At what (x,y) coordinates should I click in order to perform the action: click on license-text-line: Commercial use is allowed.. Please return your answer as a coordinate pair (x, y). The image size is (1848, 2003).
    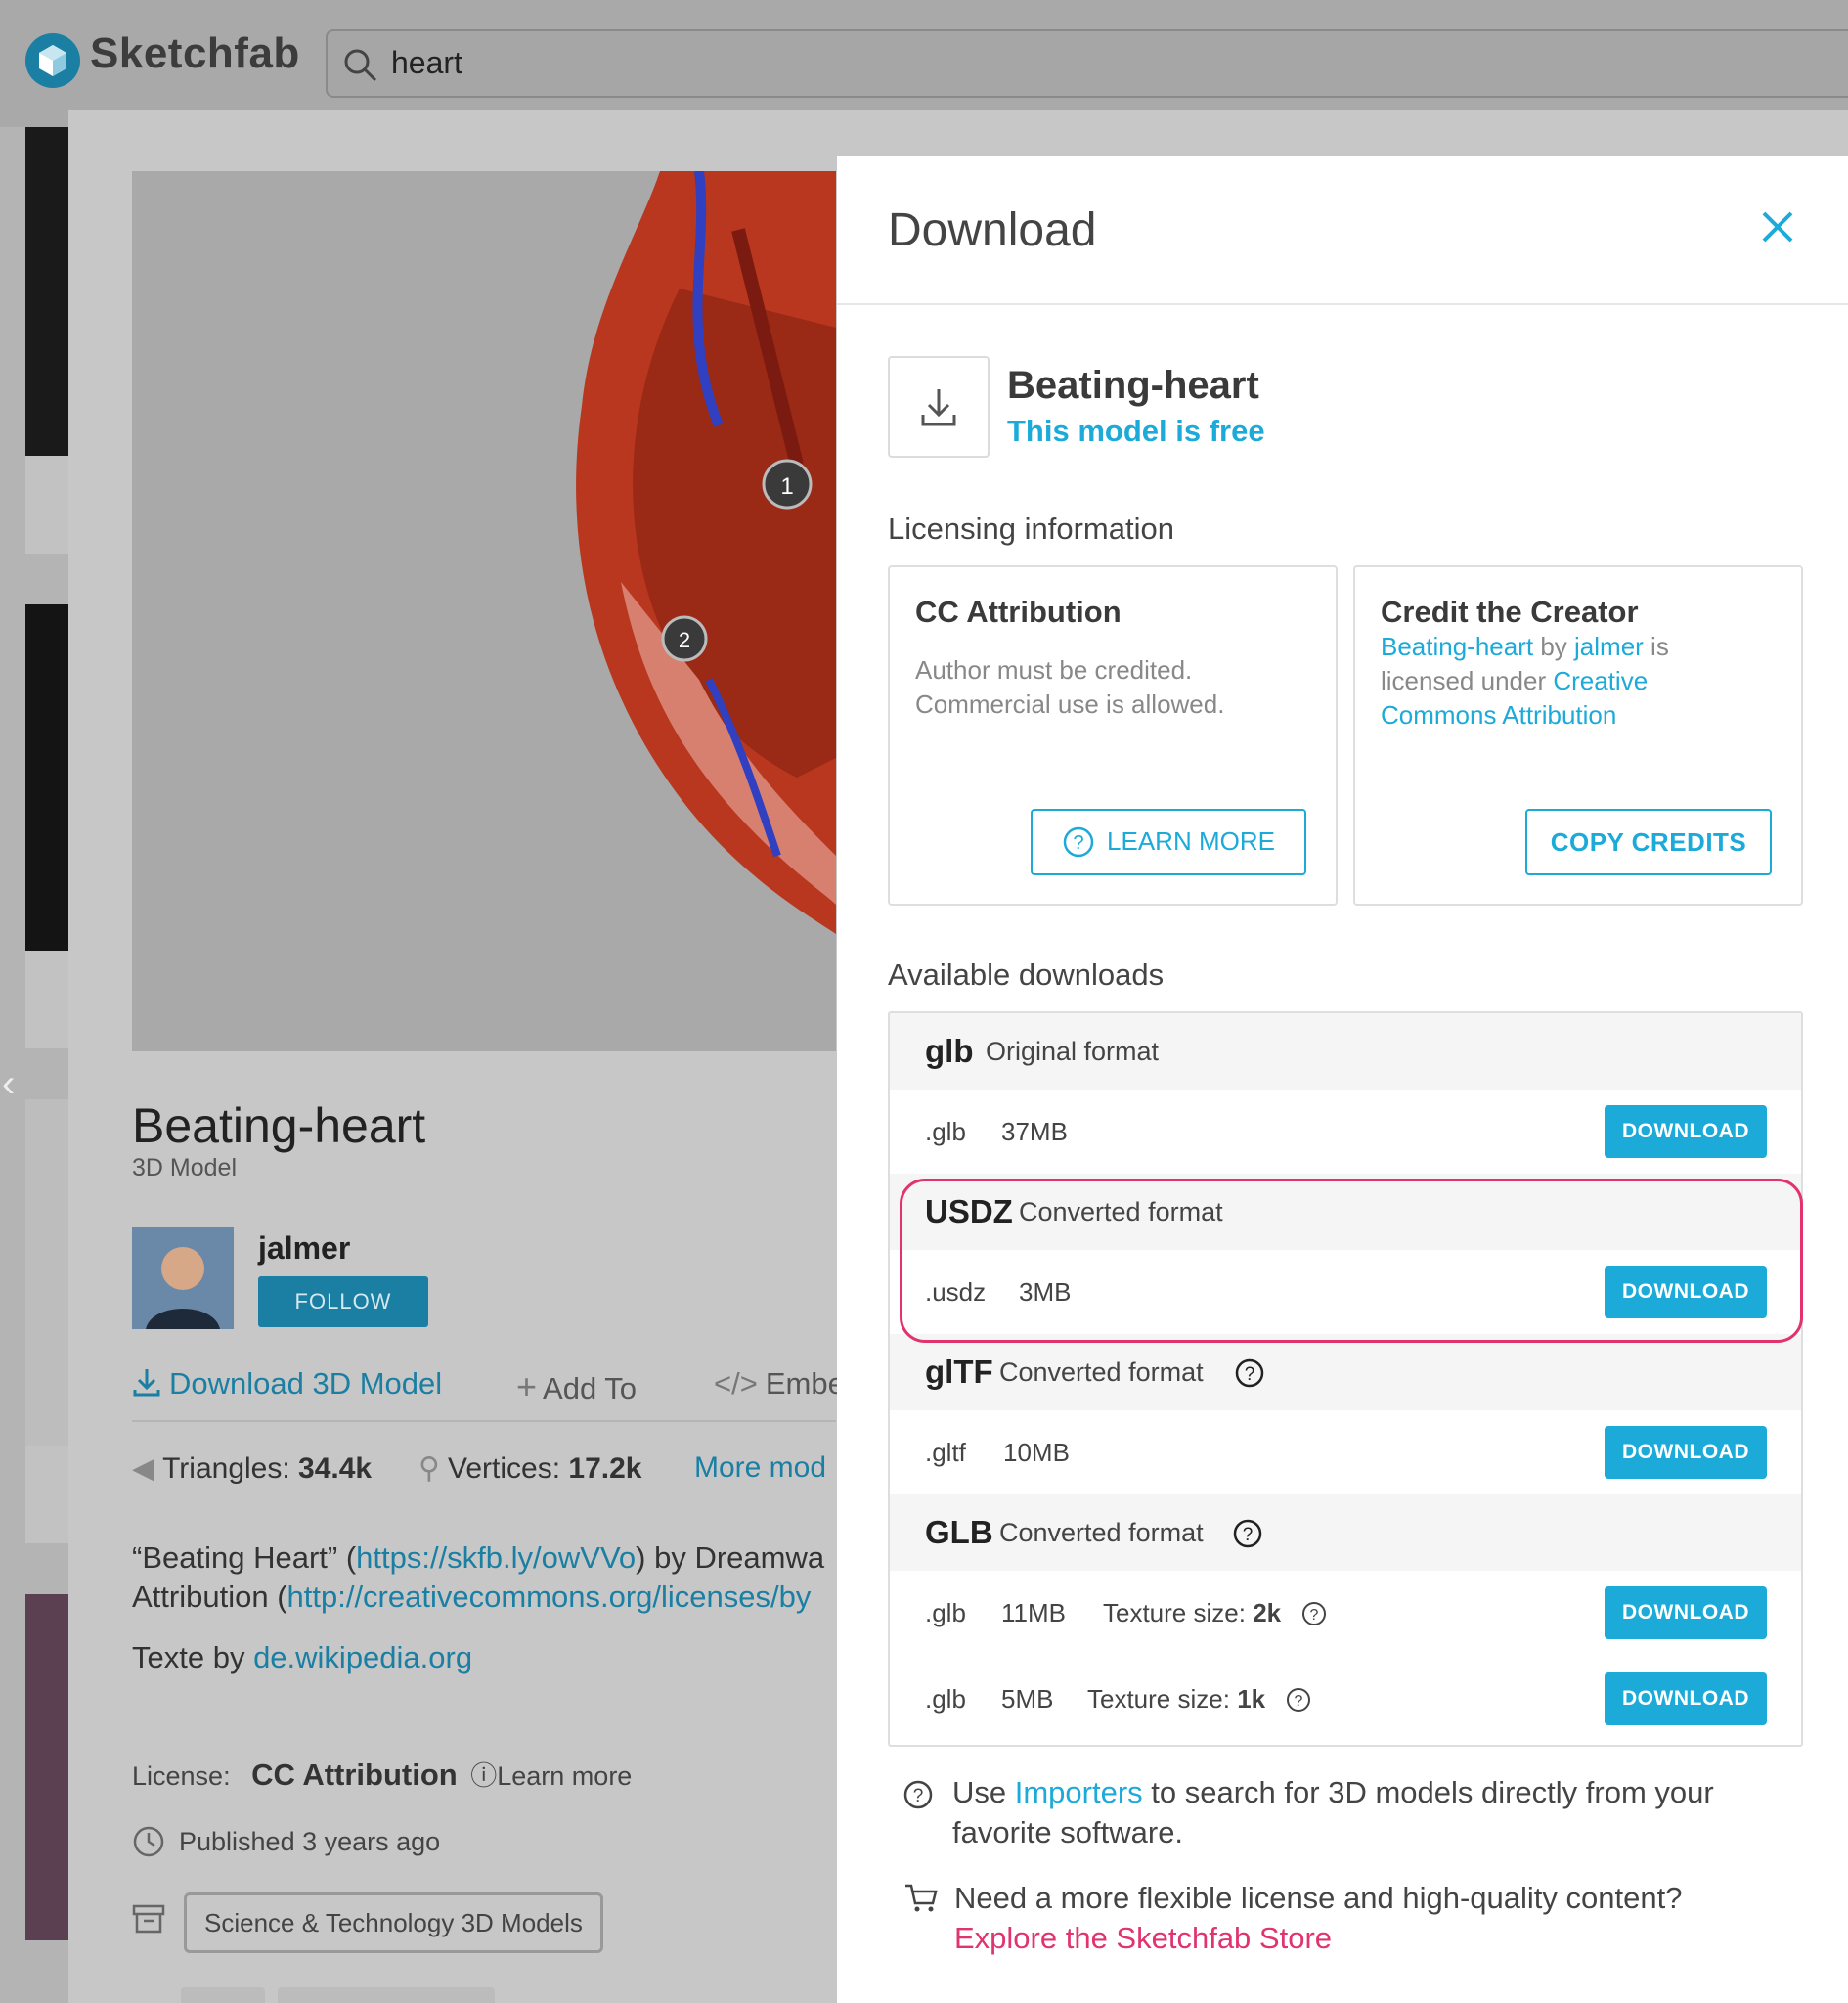
    Looking at the image, I should click on (1070, 705).